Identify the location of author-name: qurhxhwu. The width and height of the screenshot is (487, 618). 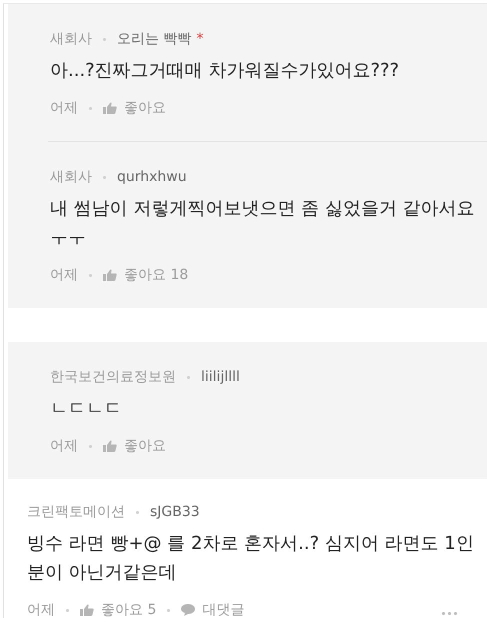
(152, 177).